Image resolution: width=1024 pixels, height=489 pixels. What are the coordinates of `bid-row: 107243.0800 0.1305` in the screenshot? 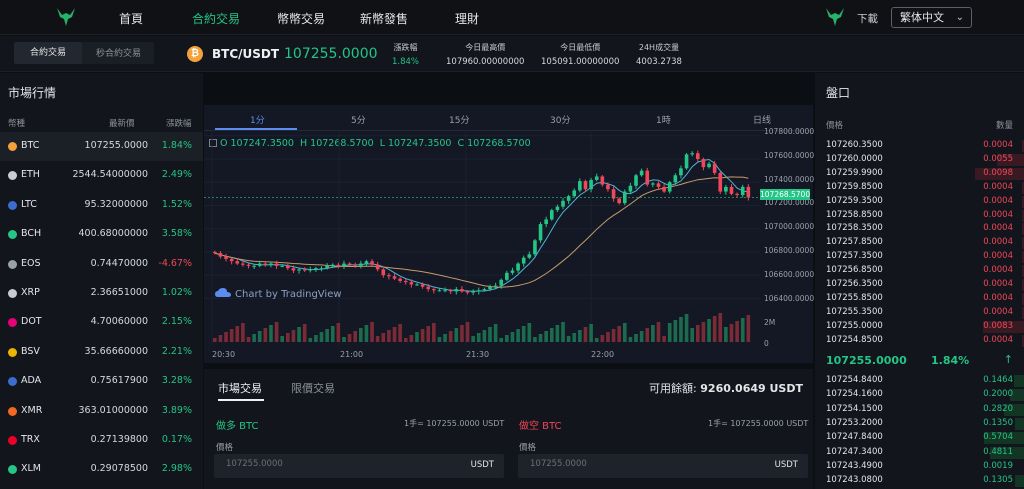 It's located at (919, 481).